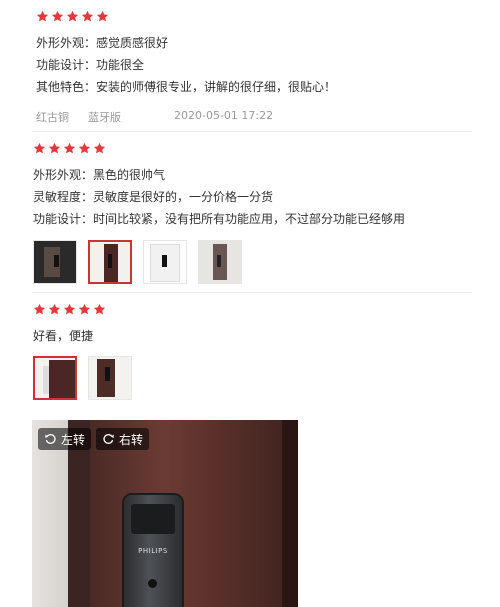 The height and width of the screenshot is (607, 500). I want to click on rotate-left-label: 左转, so click(73, 439).